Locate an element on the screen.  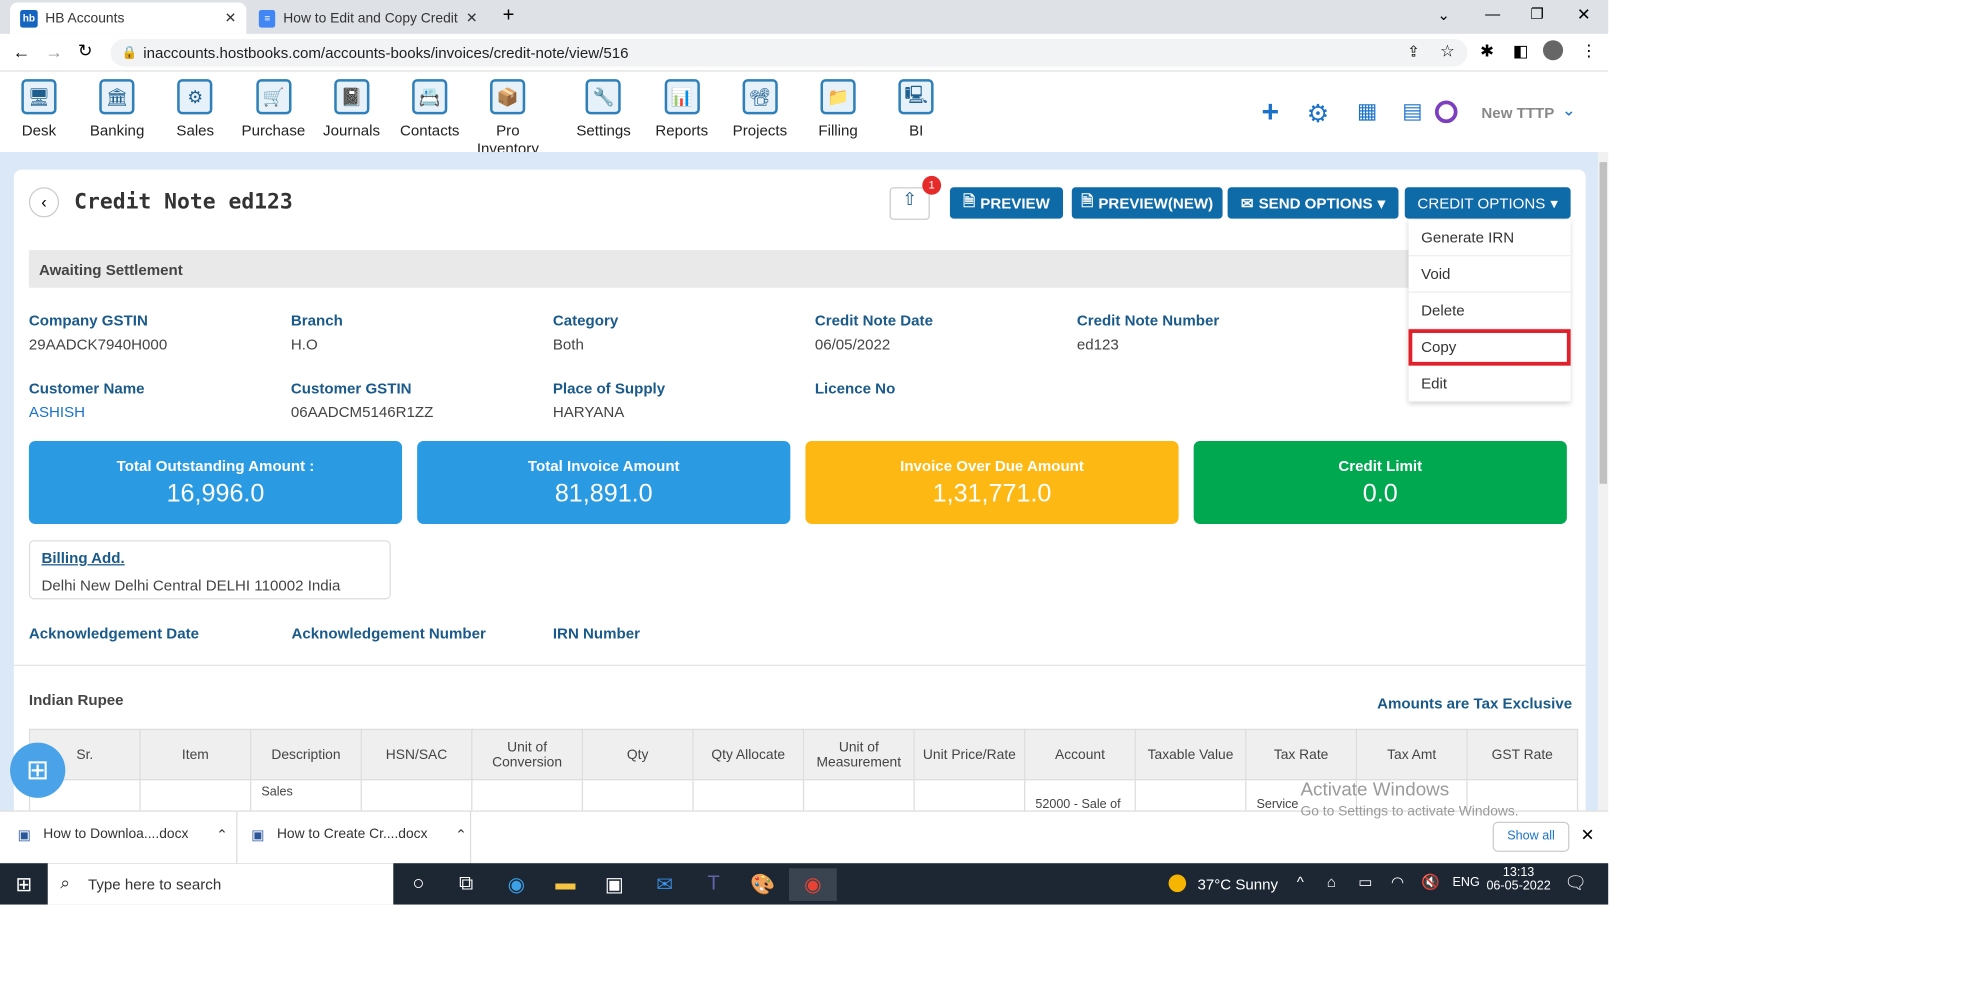
chevron-down-icon: ⌄ is located at coordinates (1569, 111).